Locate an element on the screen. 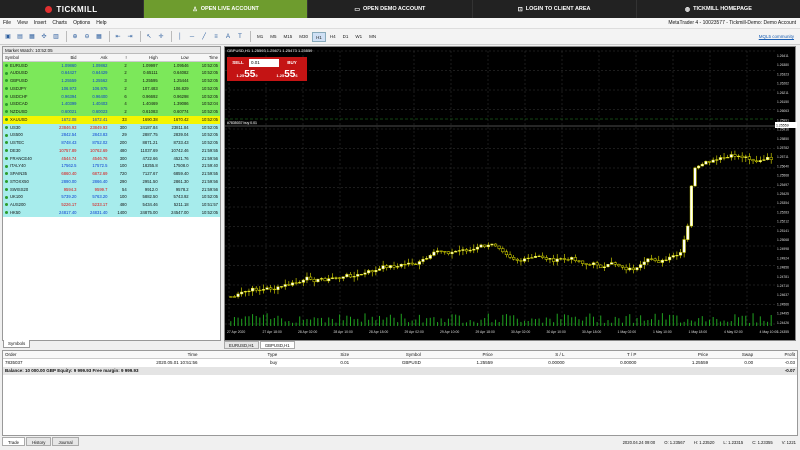  col-current-price: Price is located at coordinates (672, 354).